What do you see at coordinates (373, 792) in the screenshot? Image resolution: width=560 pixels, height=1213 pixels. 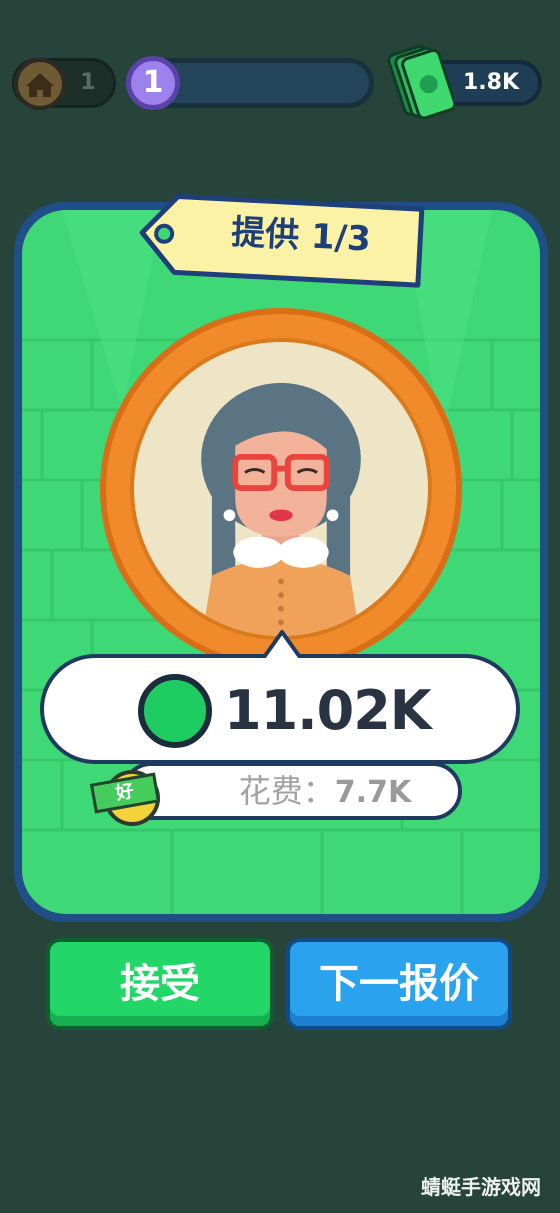 I see `cost-value: 7.7K` at bounding box center [373, 792].